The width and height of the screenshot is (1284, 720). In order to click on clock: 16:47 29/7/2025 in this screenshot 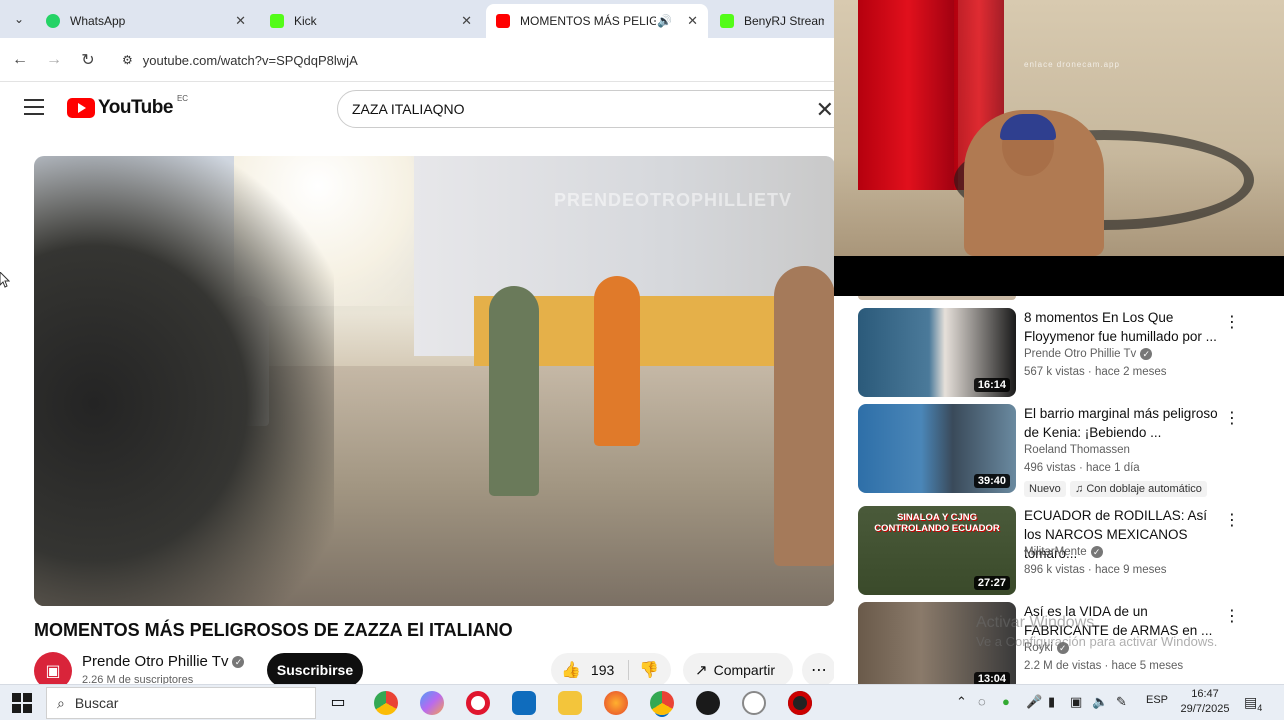, I will do `click(1205, 702)`.